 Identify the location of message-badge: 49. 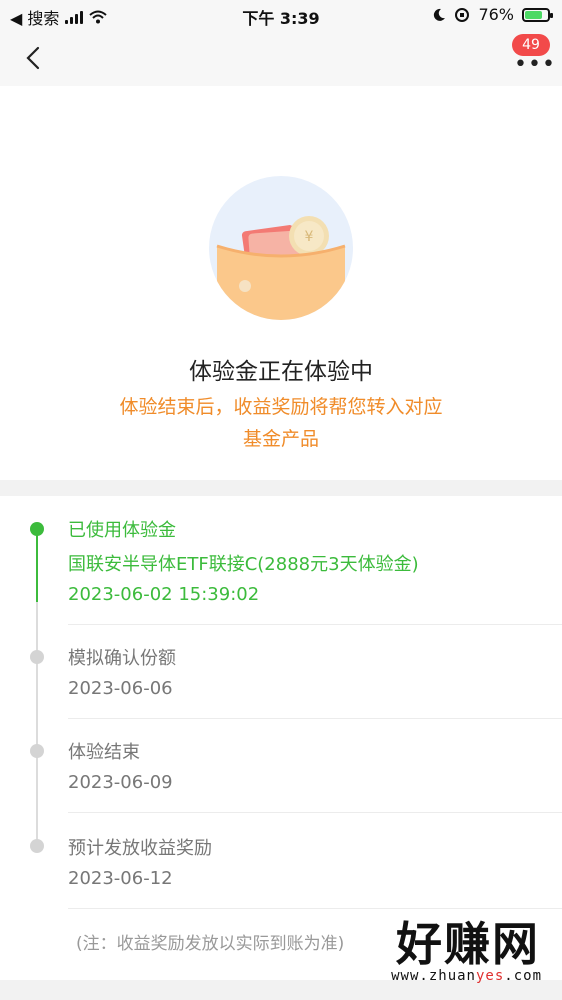
(531, 45).